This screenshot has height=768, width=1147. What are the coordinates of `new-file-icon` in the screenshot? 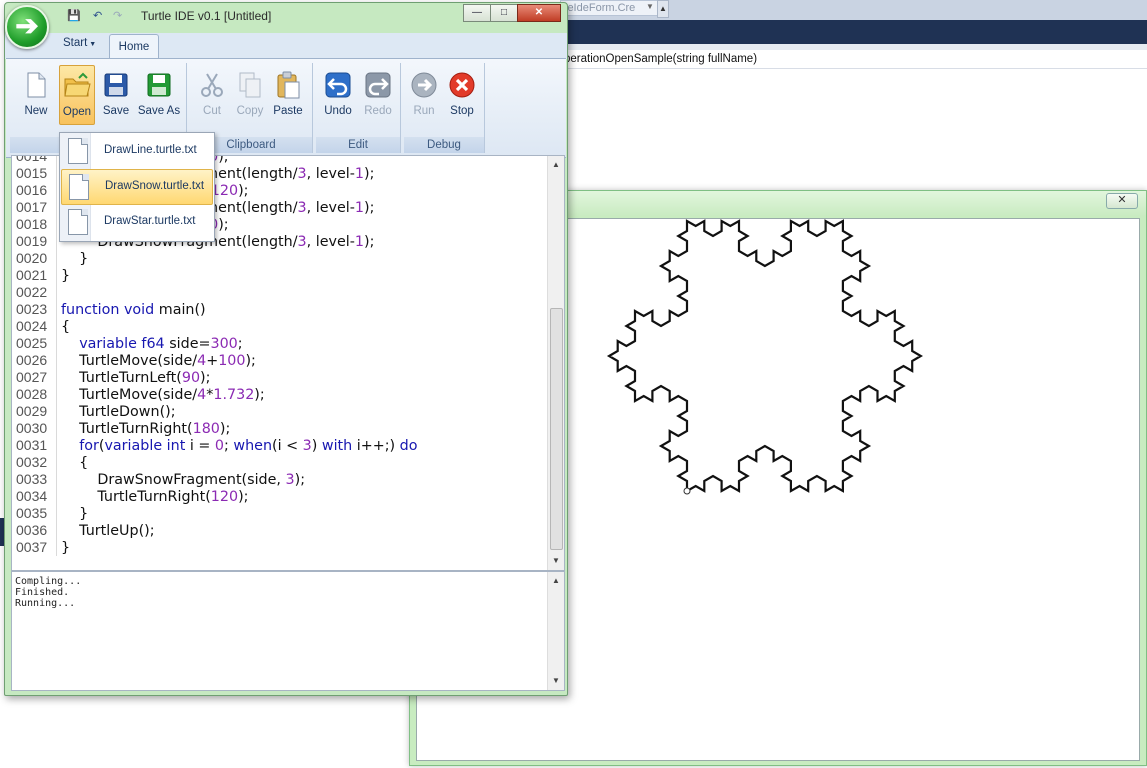 It's located at (36, 85).